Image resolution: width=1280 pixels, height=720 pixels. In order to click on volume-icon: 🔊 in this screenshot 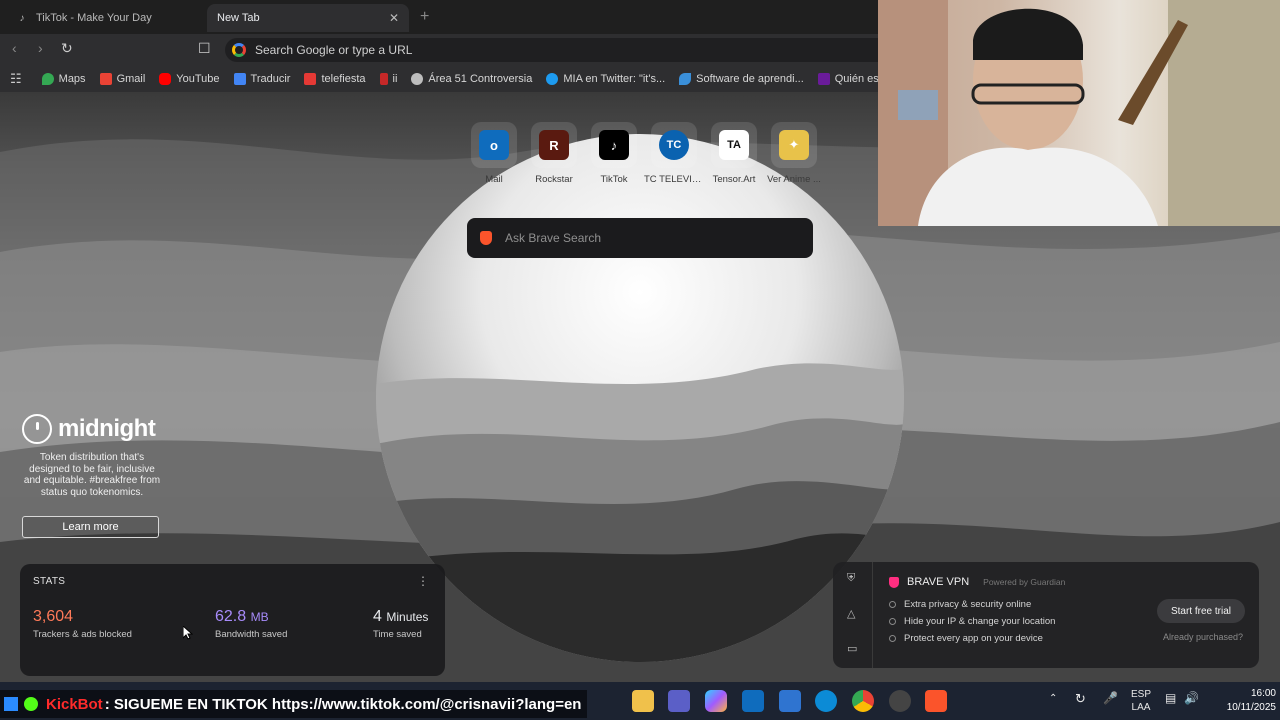, I will do `click(1191, 698)`.